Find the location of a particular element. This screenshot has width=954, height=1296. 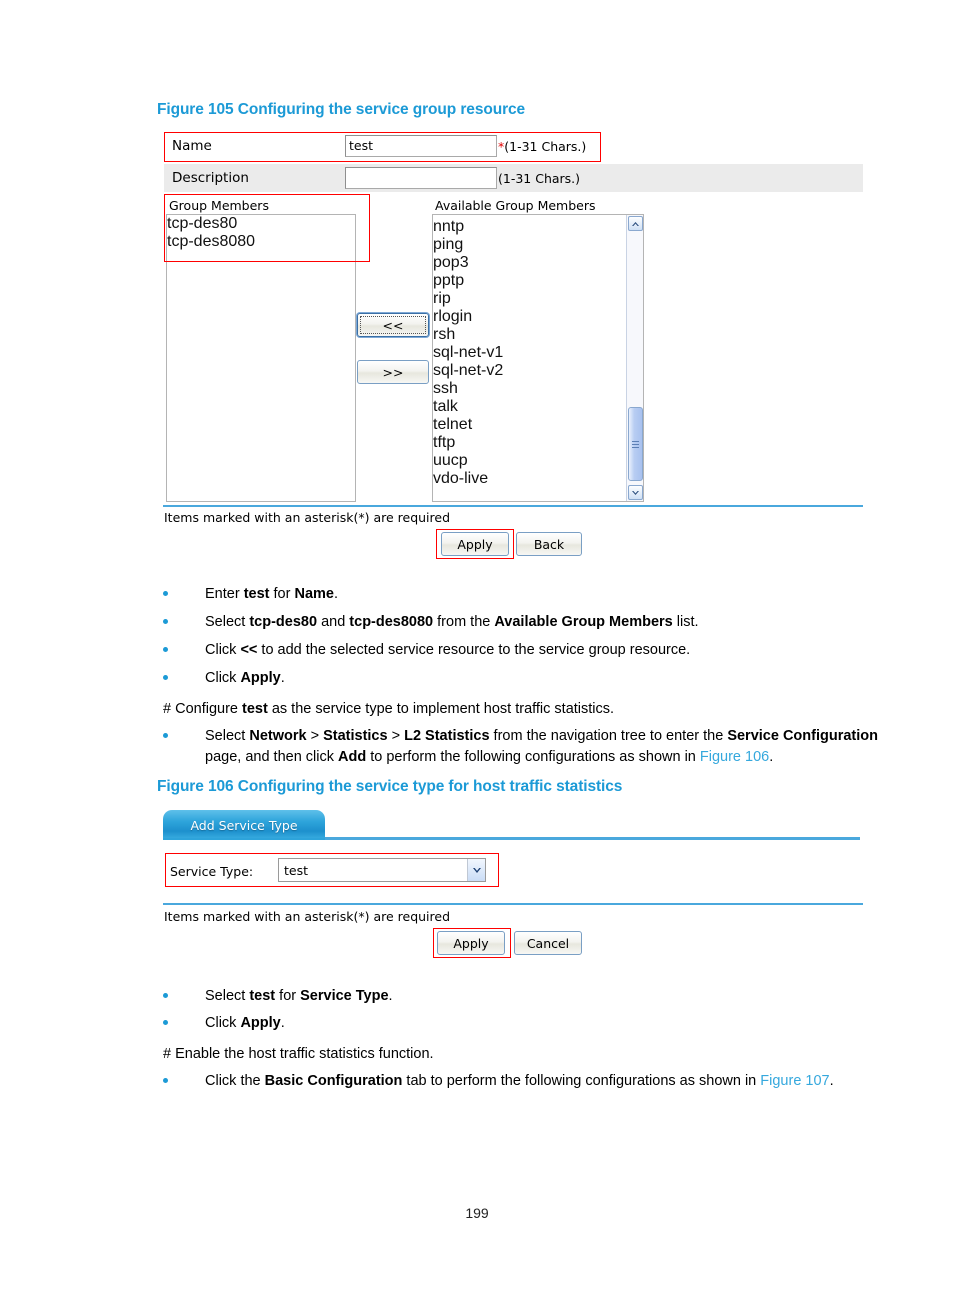

tab-add-service-type: Add Service Type is located at coordinates (244, 825).